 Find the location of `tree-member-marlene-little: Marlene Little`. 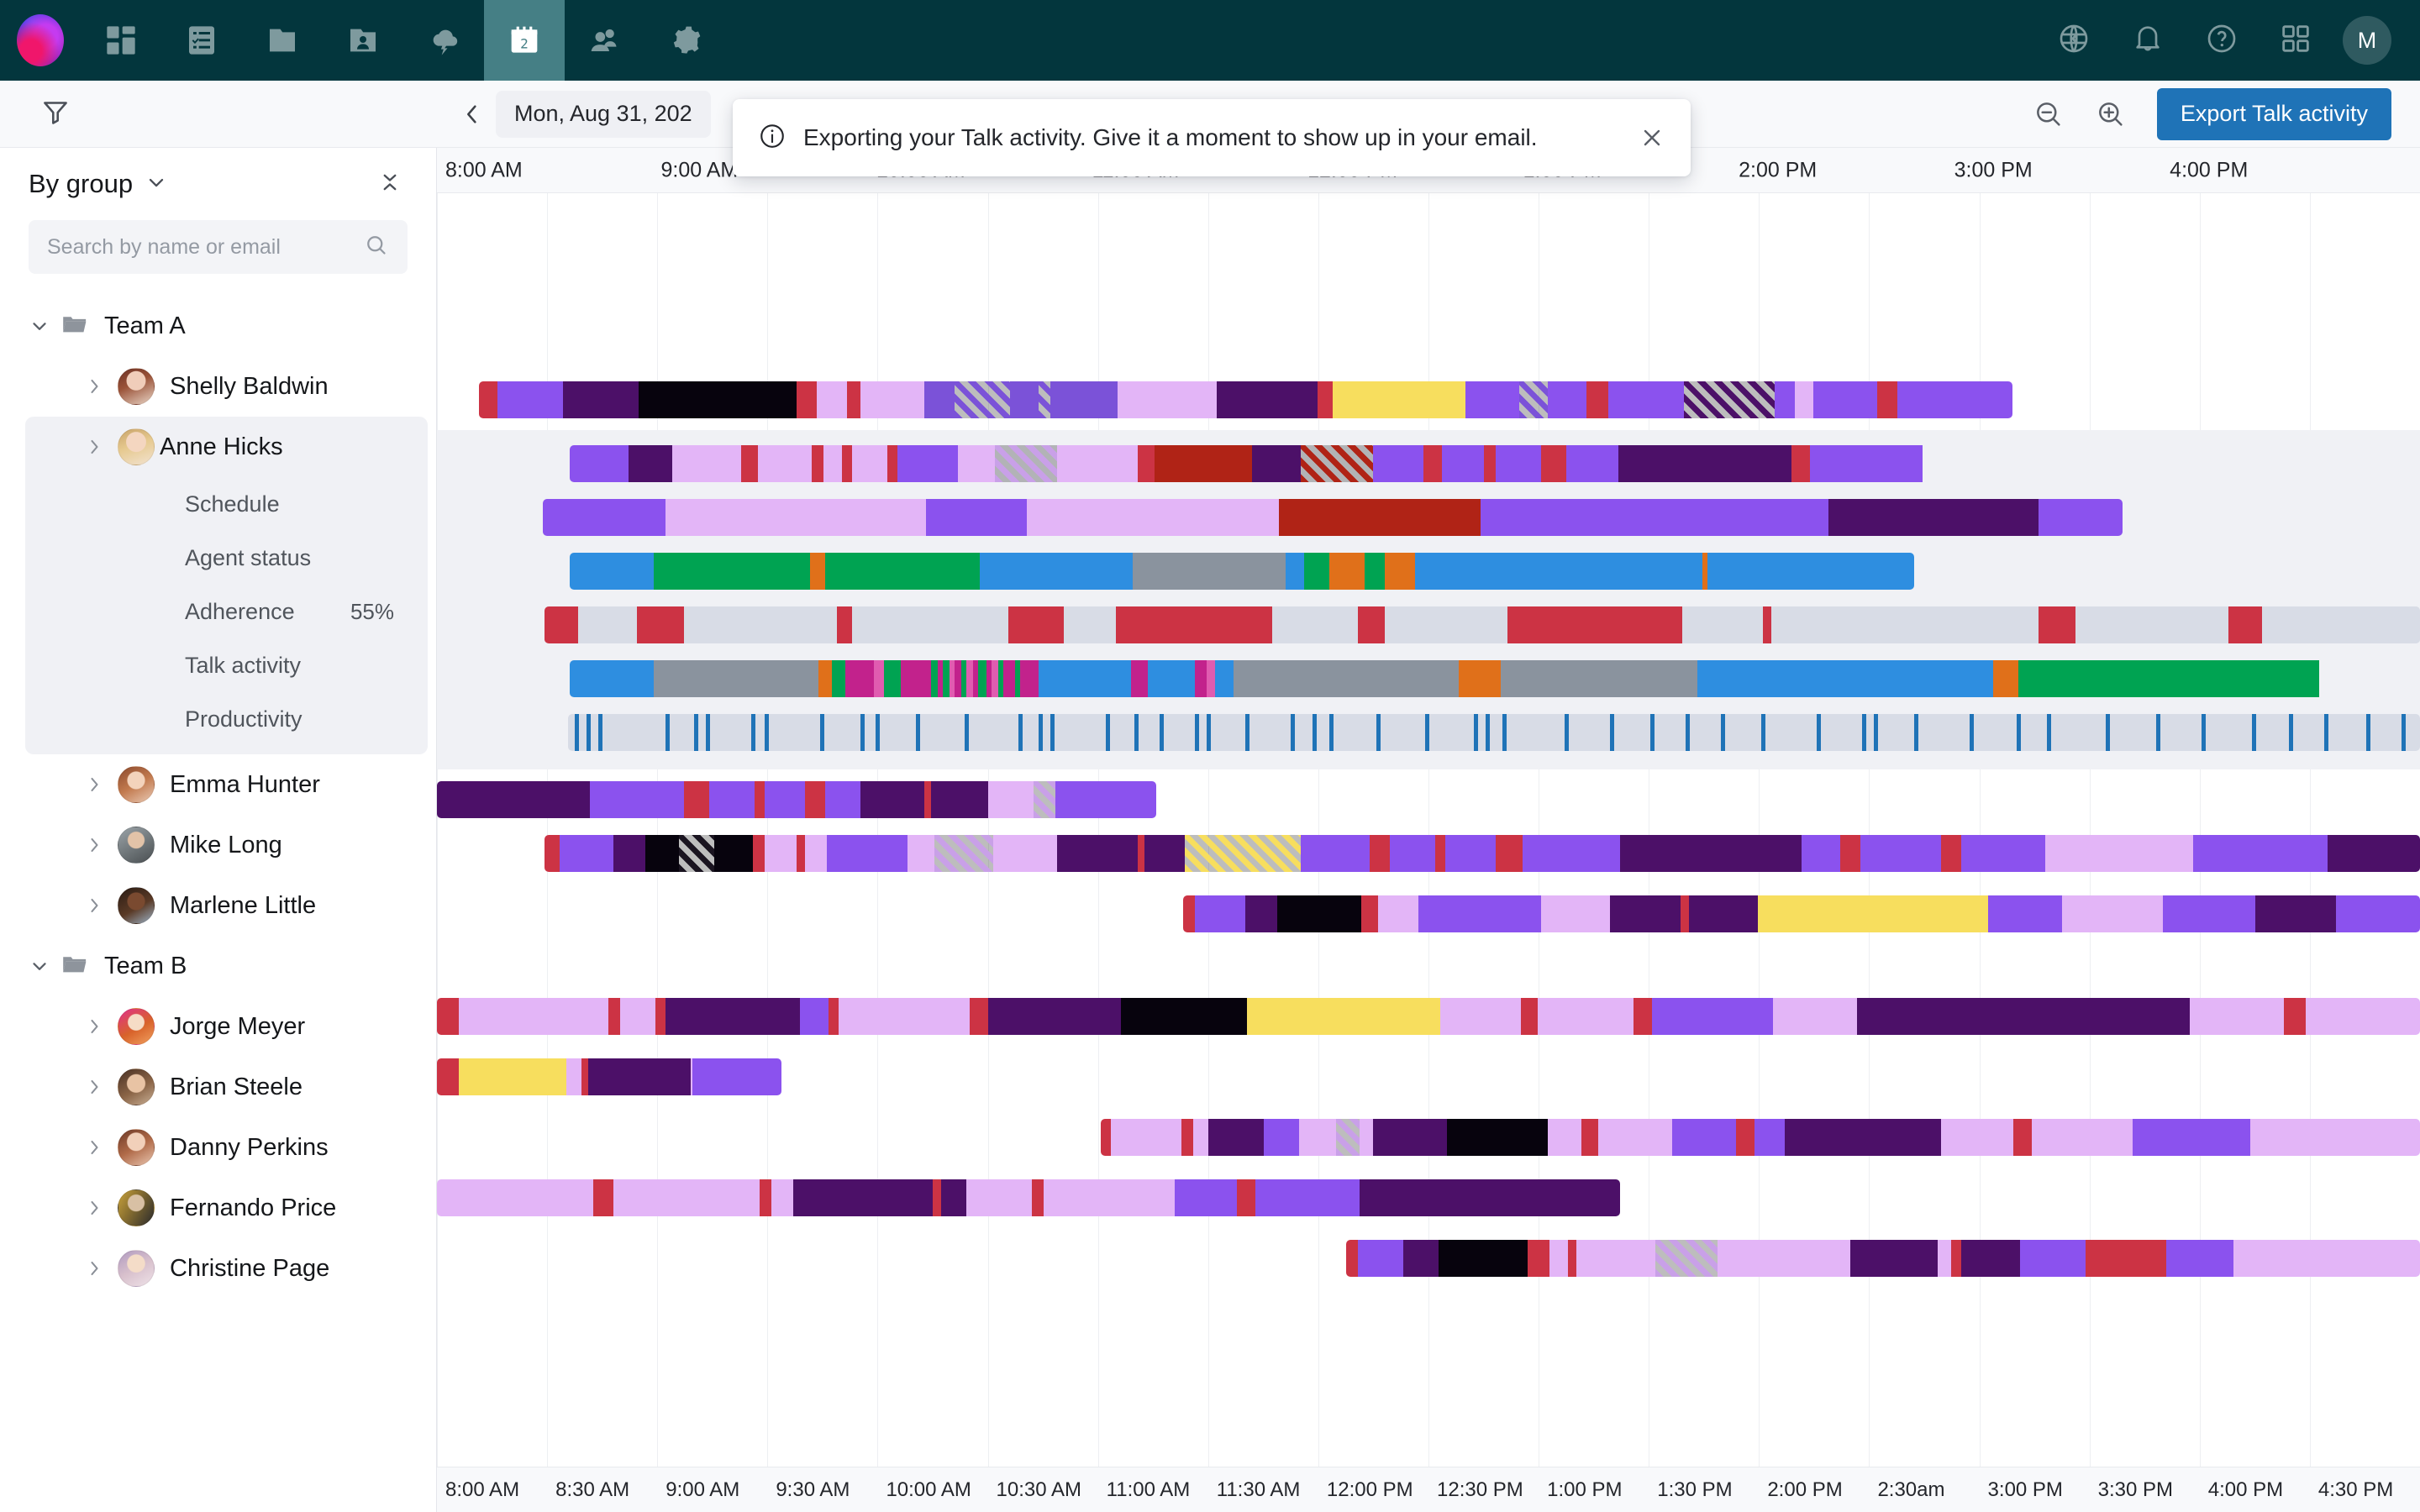

tree-member-marlene-little: Marlene Little is located at coordinates (218, 905).